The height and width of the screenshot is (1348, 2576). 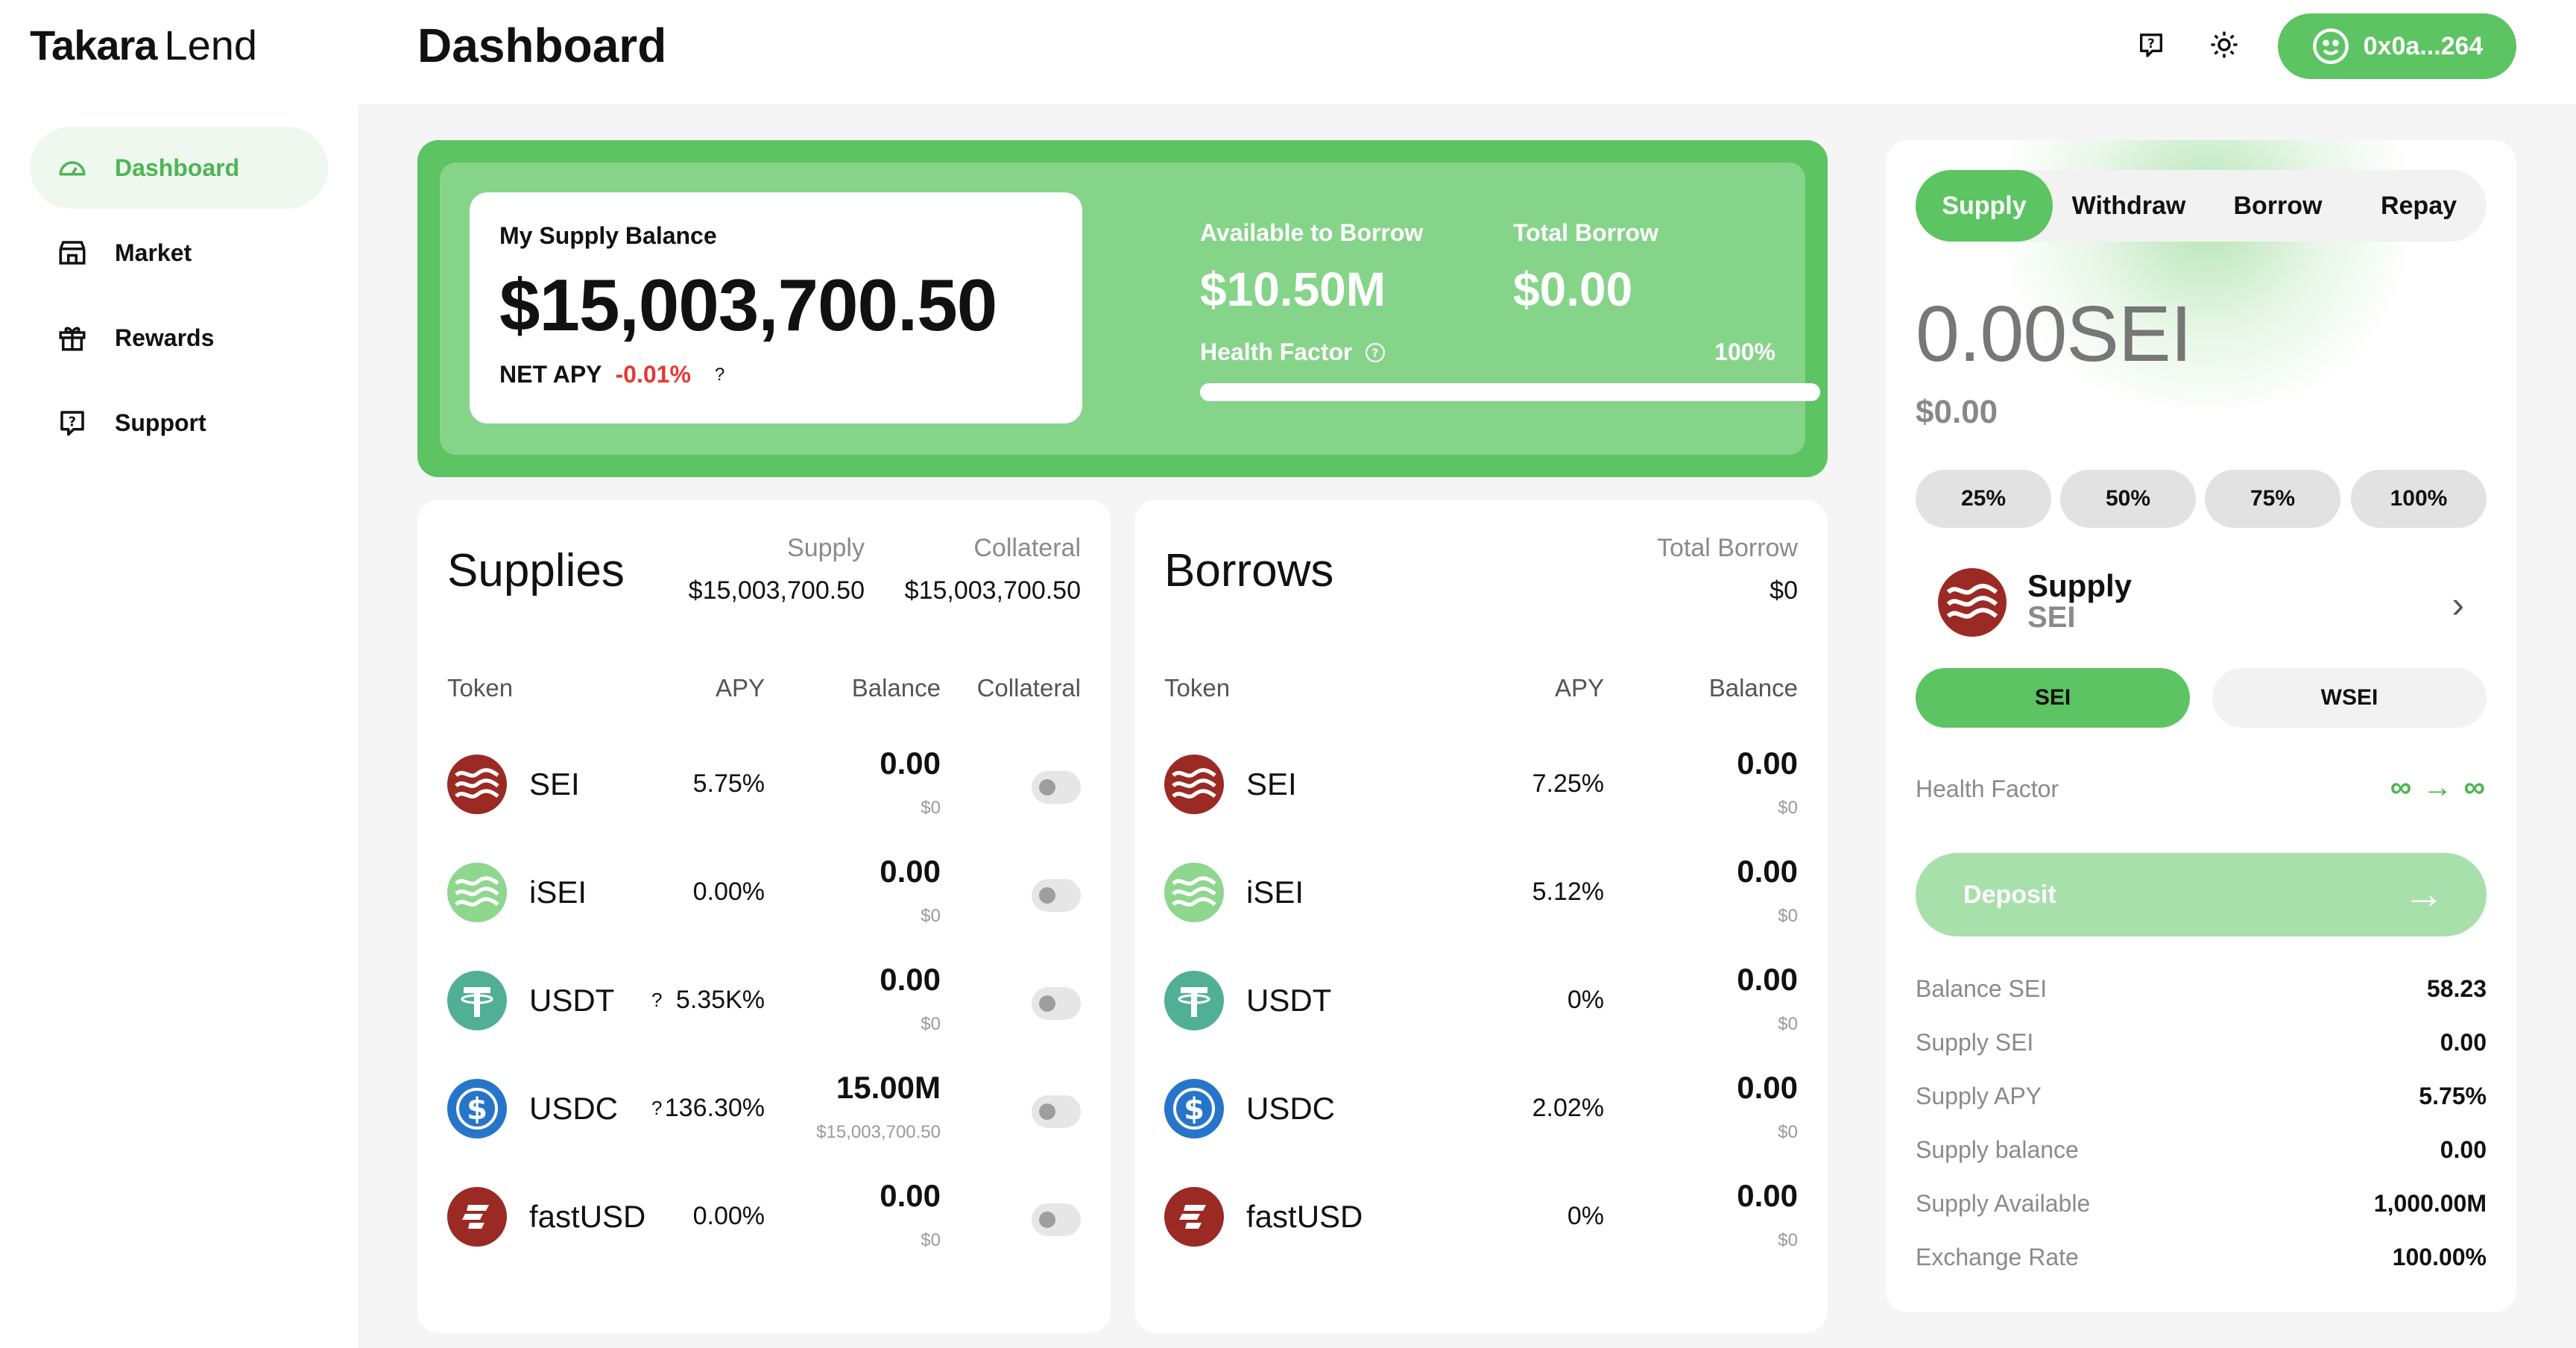 I want to click on deposit-label: Deposit, so click(x=2009, y=894).